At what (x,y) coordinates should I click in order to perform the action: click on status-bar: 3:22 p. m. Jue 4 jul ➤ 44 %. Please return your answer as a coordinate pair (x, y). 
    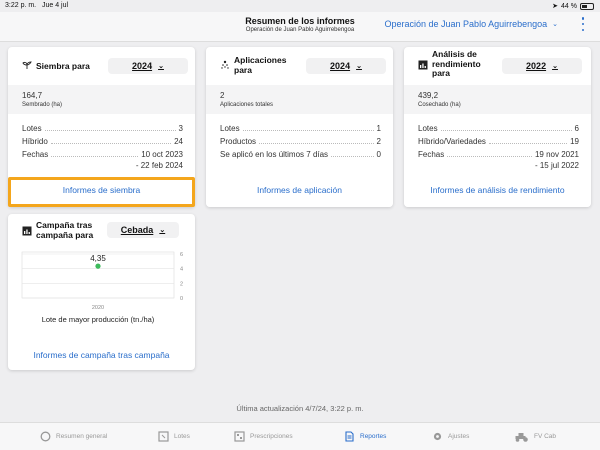
    Looking at the image, I should click on (300, 6).